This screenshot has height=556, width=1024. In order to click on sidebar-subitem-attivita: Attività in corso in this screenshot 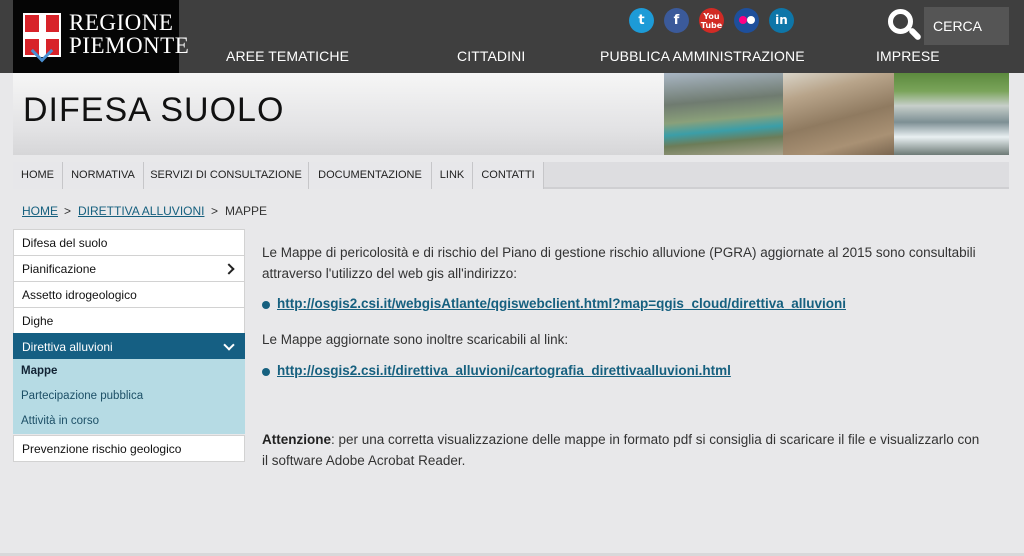, I will do `click(129, 421)`.